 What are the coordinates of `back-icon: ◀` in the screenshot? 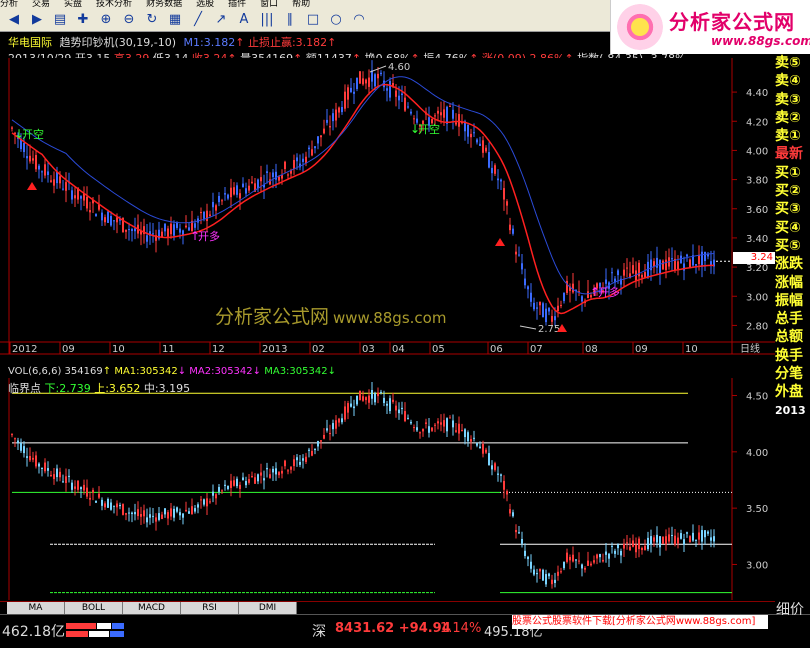 It's located at (14, 19).